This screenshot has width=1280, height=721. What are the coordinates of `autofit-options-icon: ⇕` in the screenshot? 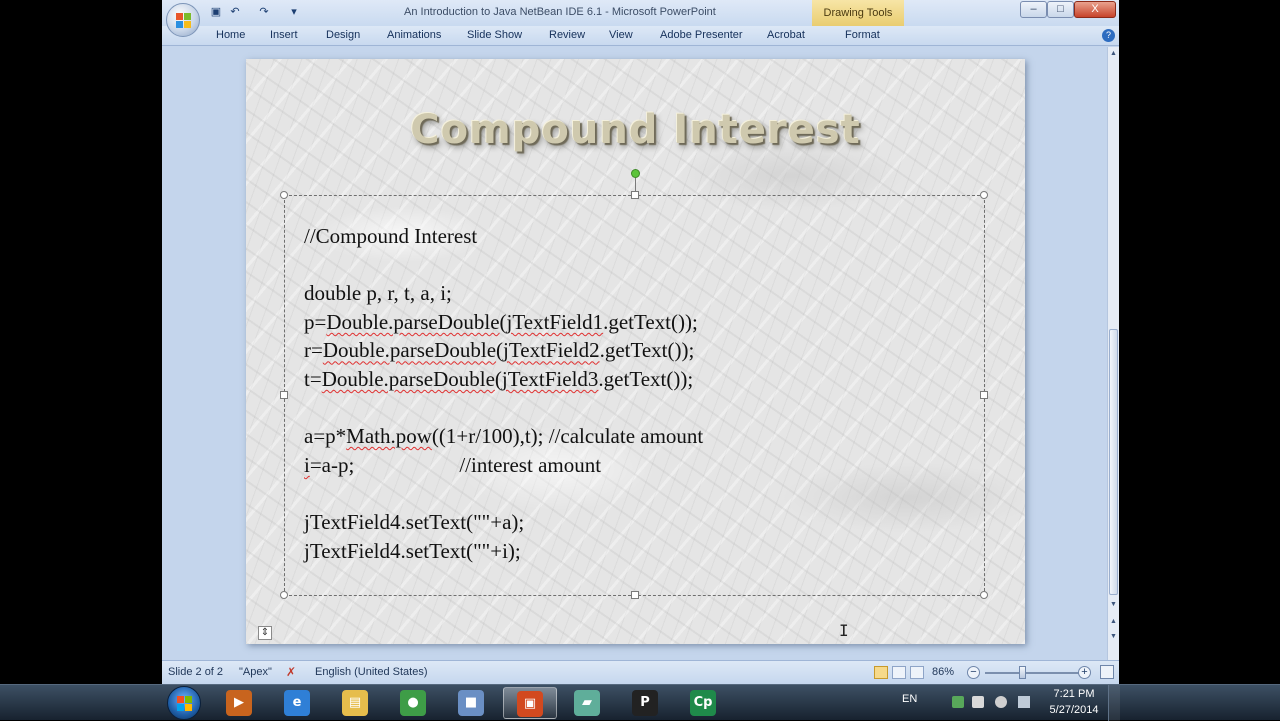 It's located at (265, 633).